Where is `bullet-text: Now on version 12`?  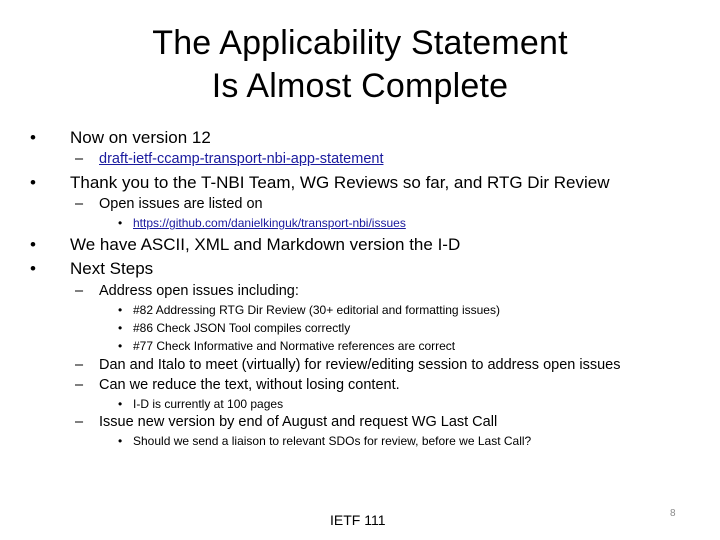 bullet-text: Now on version 12 is located at coordinates (140, 137).